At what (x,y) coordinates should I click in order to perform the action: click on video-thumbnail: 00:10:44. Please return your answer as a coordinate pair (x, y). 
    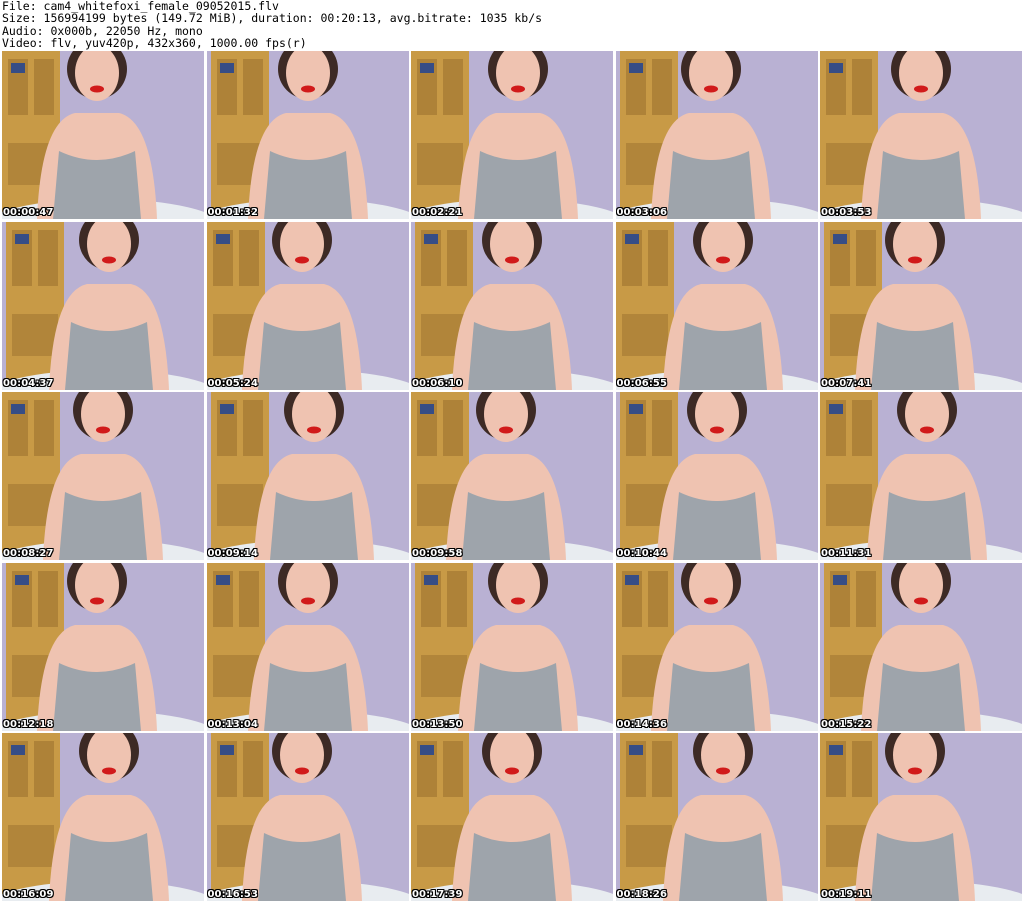
    Looking at the image, I should click on (716, 476).